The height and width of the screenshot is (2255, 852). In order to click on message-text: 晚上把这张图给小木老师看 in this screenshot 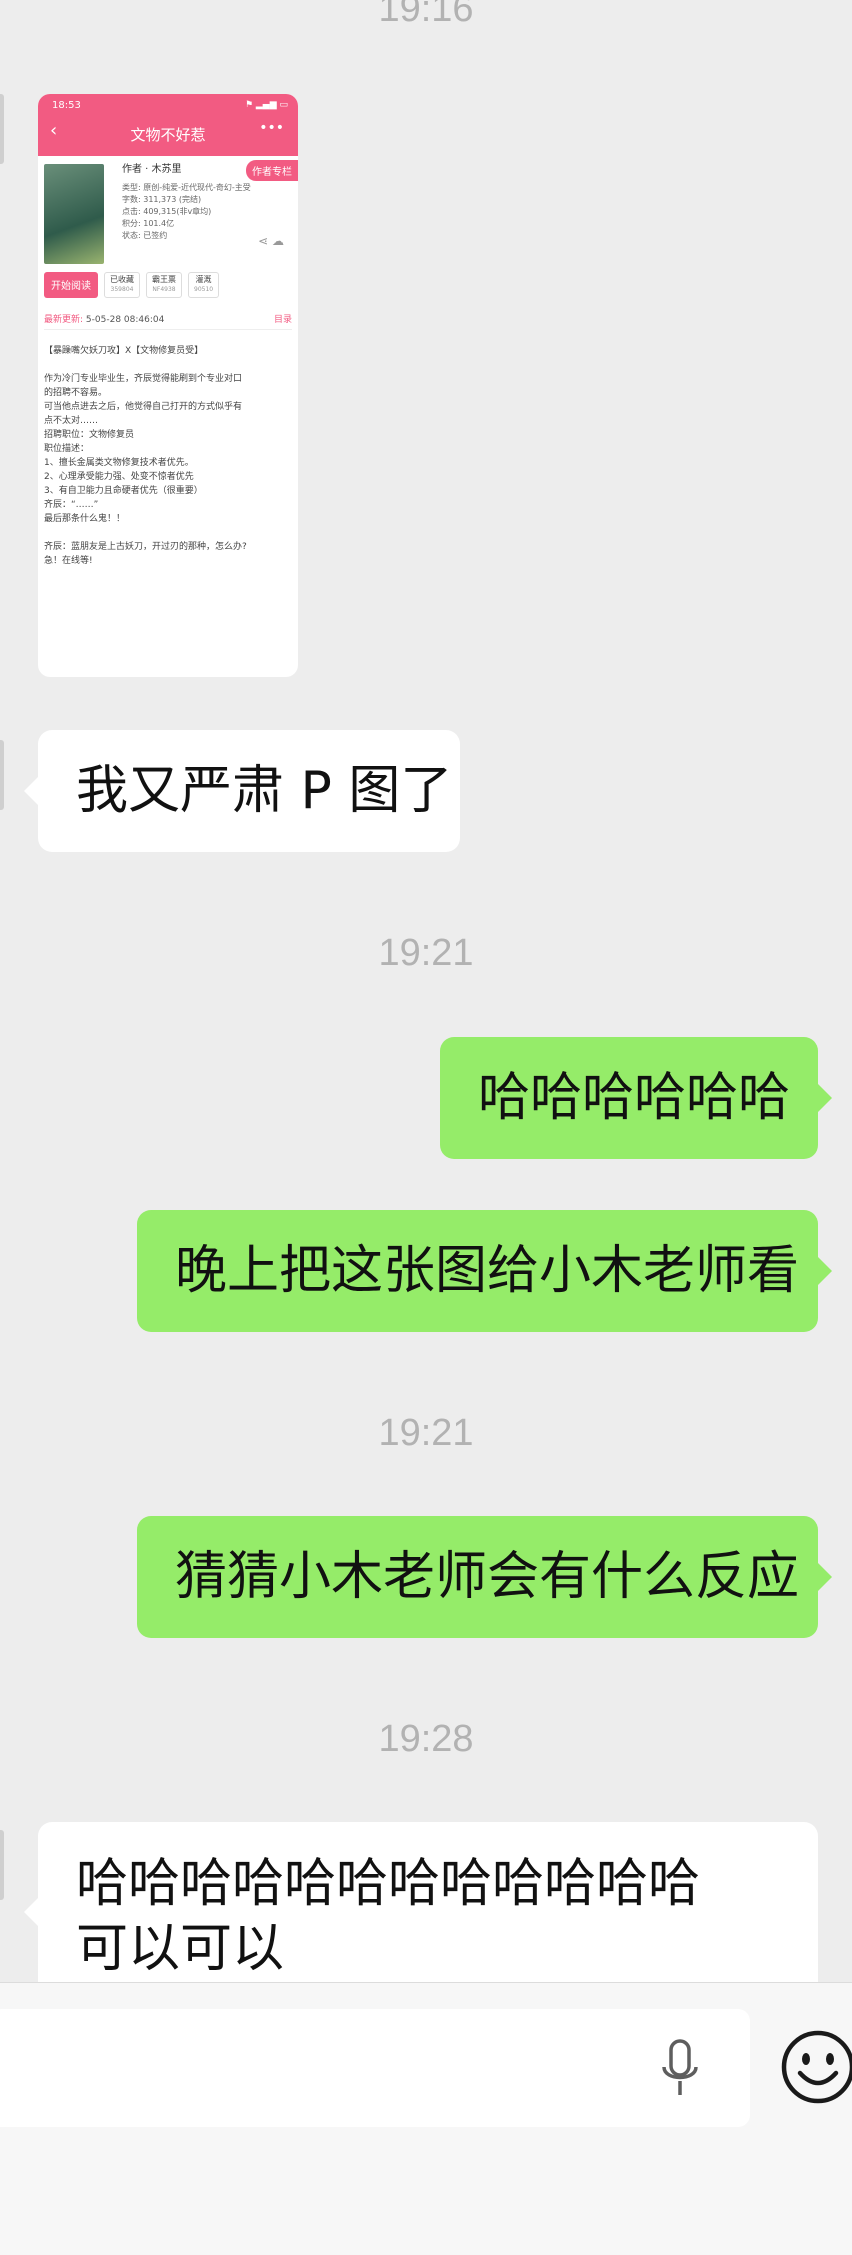, I will do `click(487, 1270)`.